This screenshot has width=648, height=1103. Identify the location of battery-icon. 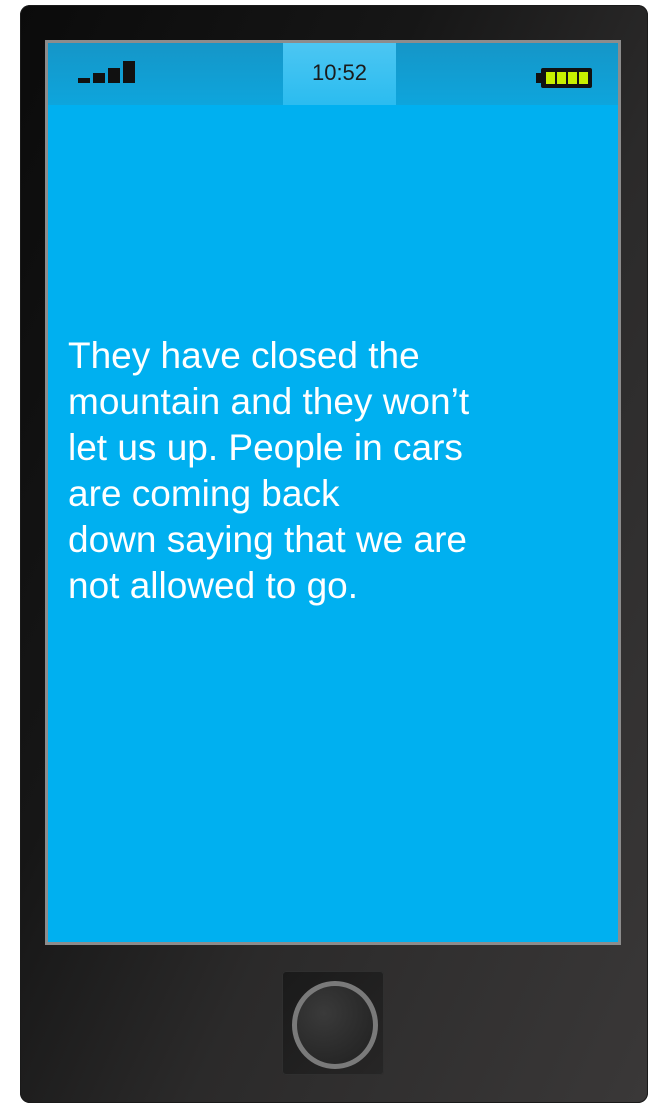
(564, 78).